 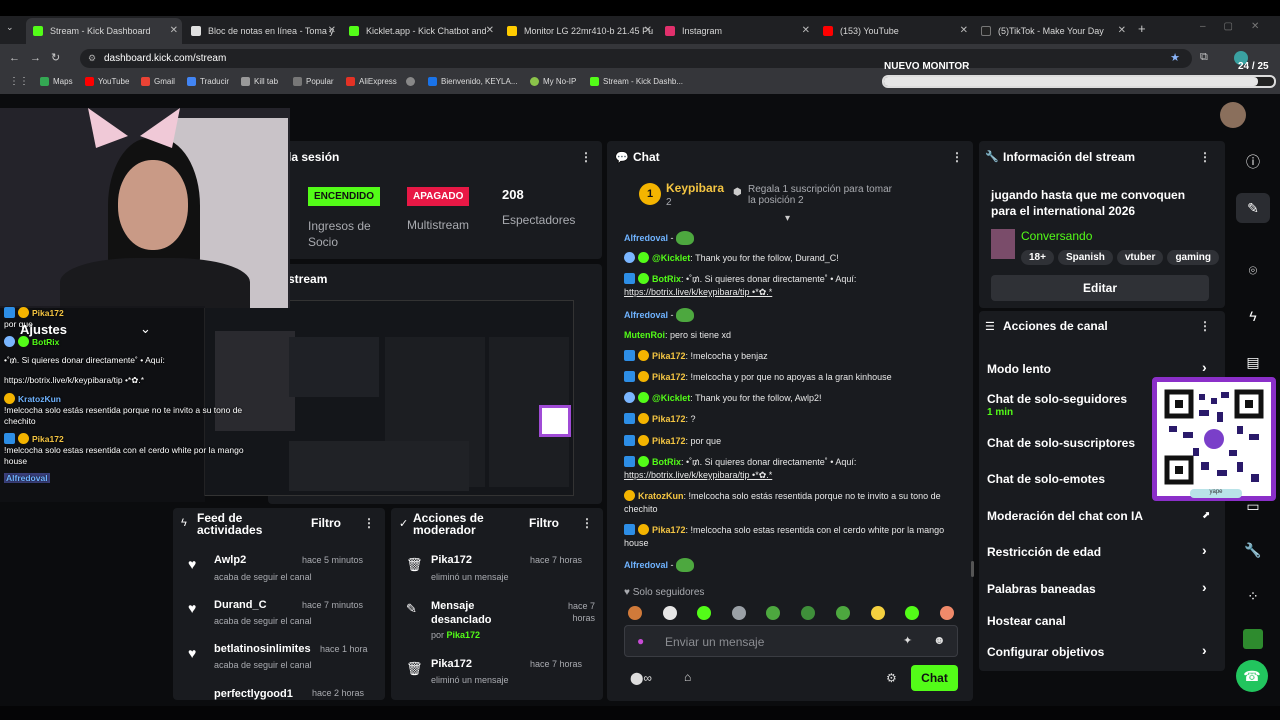 I want to click on points-icon: ⬤∞, so click(x=641, y=678).